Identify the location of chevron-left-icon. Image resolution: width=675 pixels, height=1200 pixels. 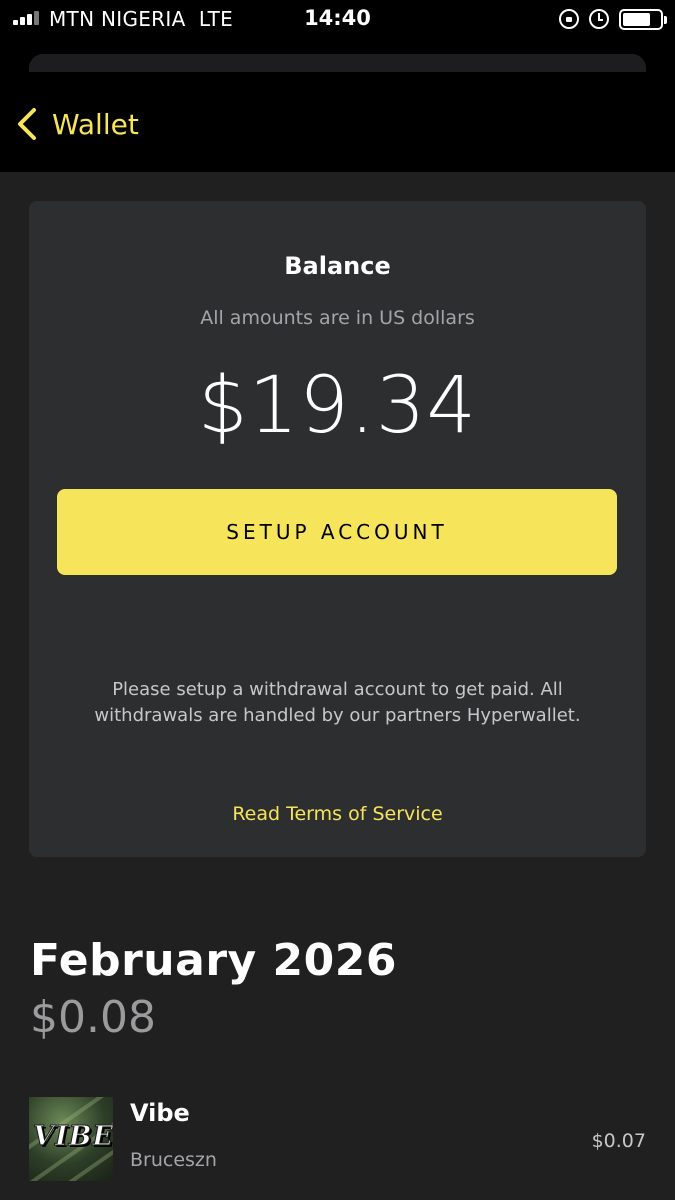
(27, 124).